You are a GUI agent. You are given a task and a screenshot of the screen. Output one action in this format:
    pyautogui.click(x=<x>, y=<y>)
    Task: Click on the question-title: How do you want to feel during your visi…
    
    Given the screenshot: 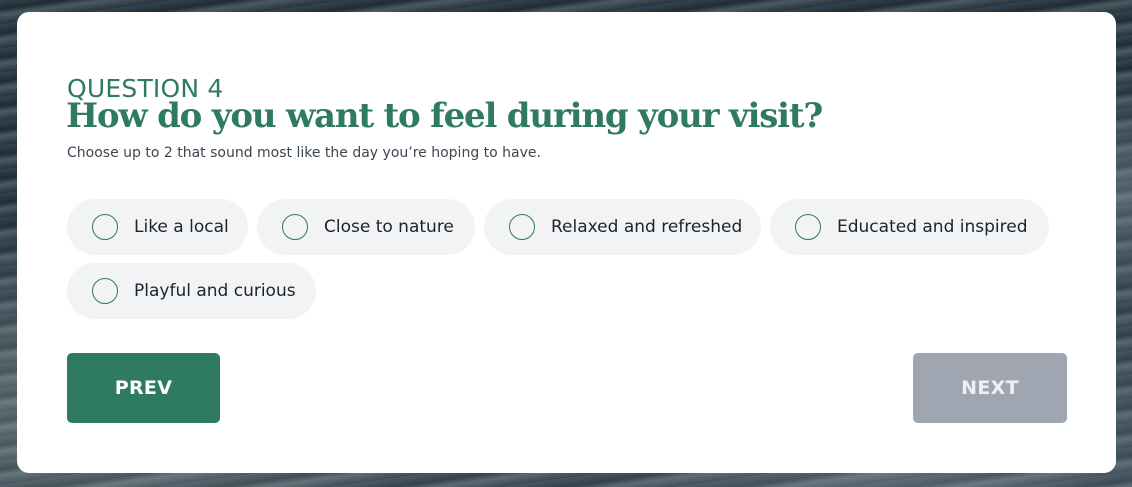 What is the action you would take?
    pyautogui.click(x=444, y=116)
    